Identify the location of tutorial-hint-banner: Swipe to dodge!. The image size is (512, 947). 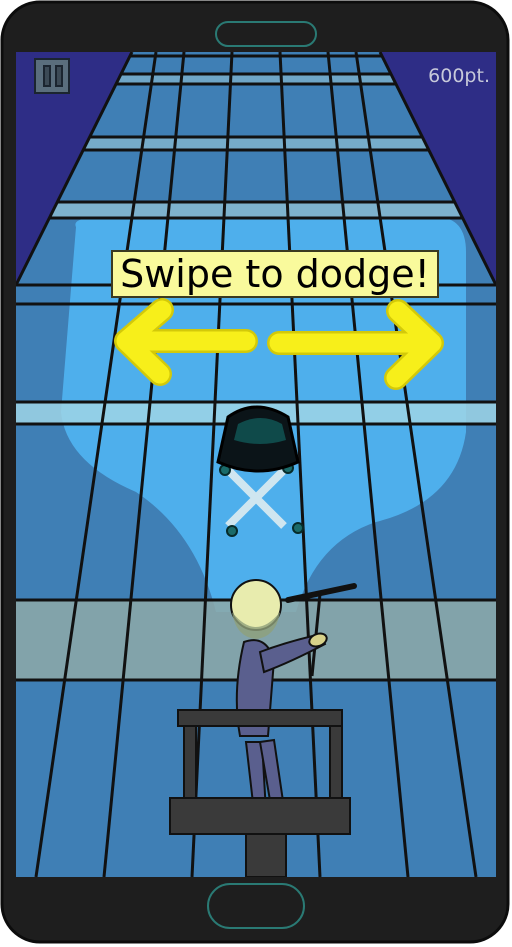
(275, 274).